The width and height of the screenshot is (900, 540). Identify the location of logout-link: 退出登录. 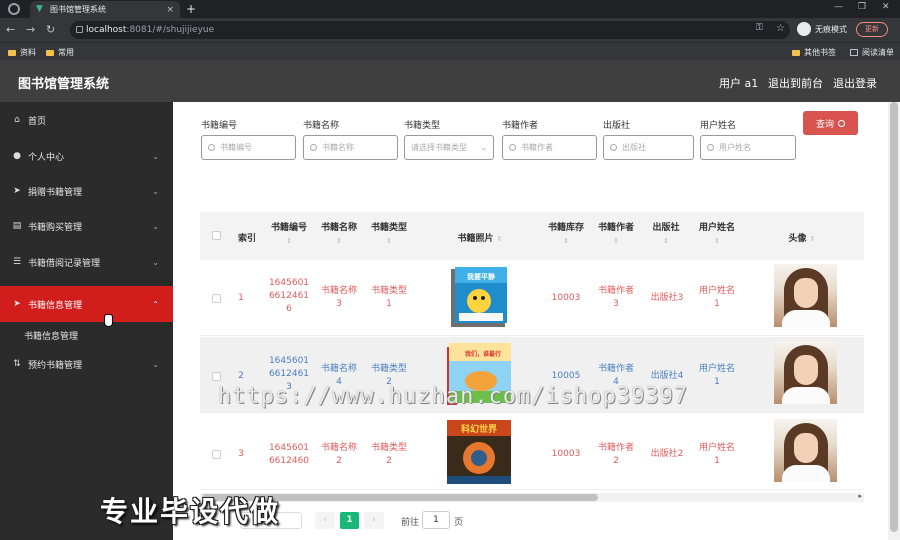
(855, 83).